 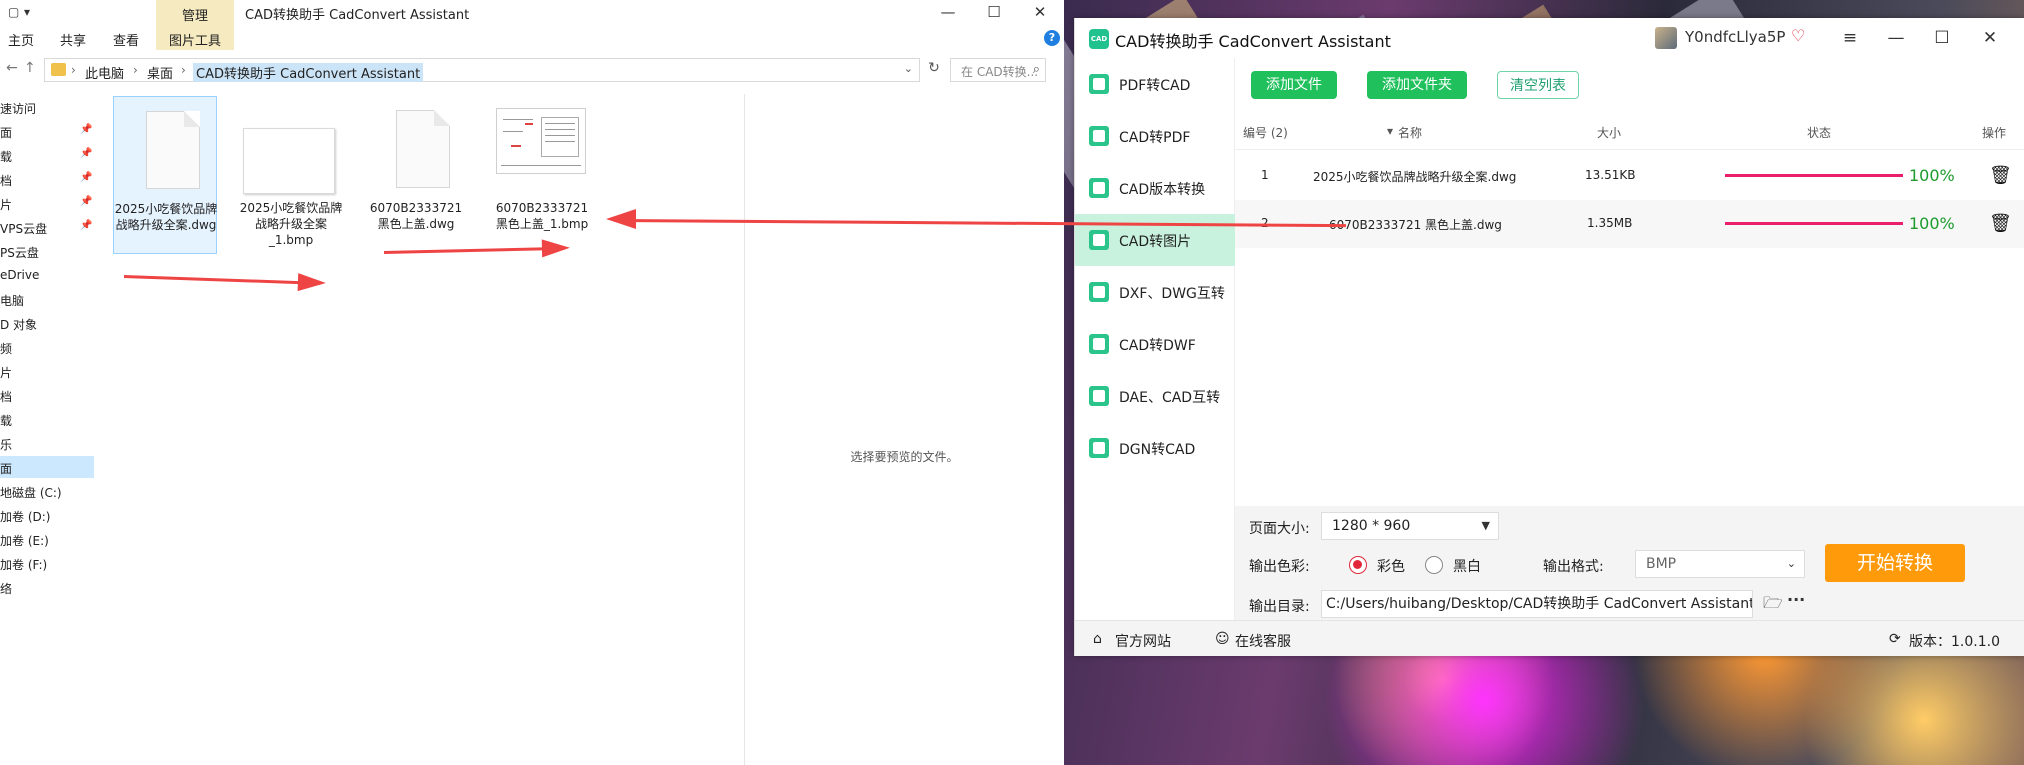 I want to click on page-size-select: 1280 * 960 ▼, so click(x=1410, y=526).